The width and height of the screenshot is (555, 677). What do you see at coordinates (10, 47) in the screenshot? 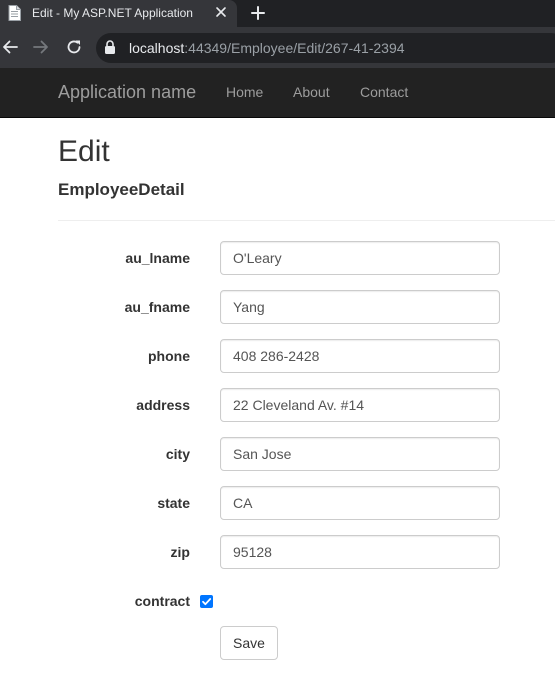
I see `back-arrow-icon` at bounding box center [10, 47].